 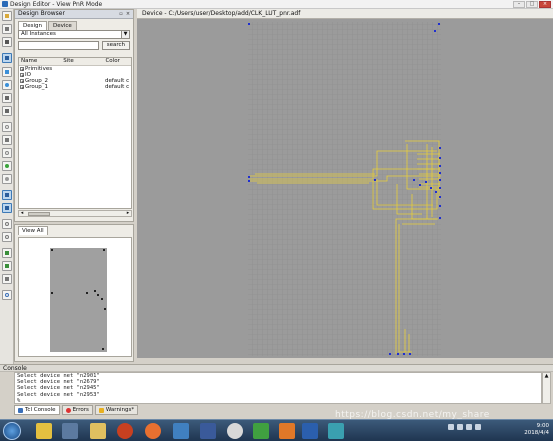 I want to click on tab-tcl-console: Tcl Console, so click(x=37, y=410).